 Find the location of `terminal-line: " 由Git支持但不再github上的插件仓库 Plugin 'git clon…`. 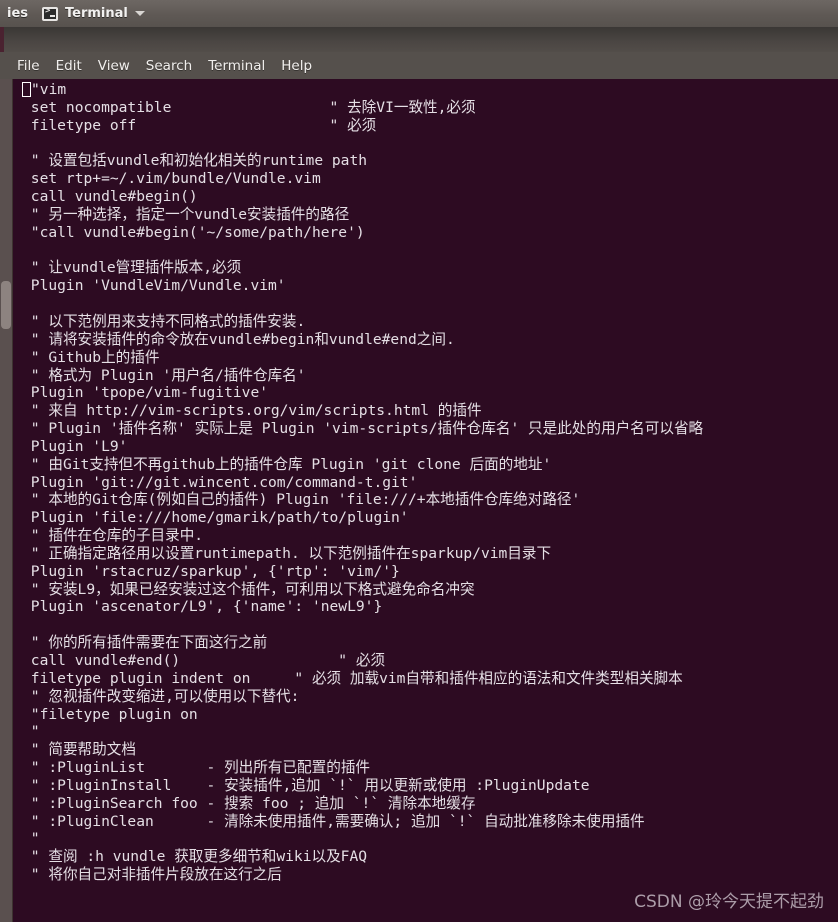

terminal-line: " 由Git支持但不再github上的插件仓库 Plugin 'git clon… is located at coordinates (287, 464).